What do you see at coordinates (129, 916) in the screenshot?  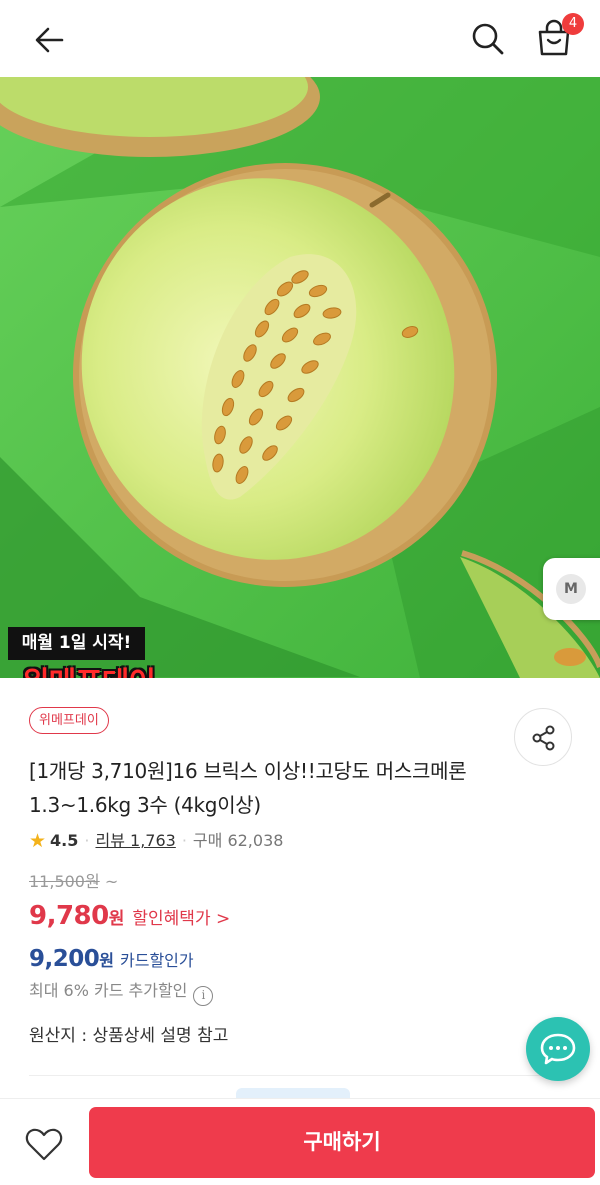 I see `sale-price-row: 9,780원 할인혜택가 >` at bounding box center [129, 916].